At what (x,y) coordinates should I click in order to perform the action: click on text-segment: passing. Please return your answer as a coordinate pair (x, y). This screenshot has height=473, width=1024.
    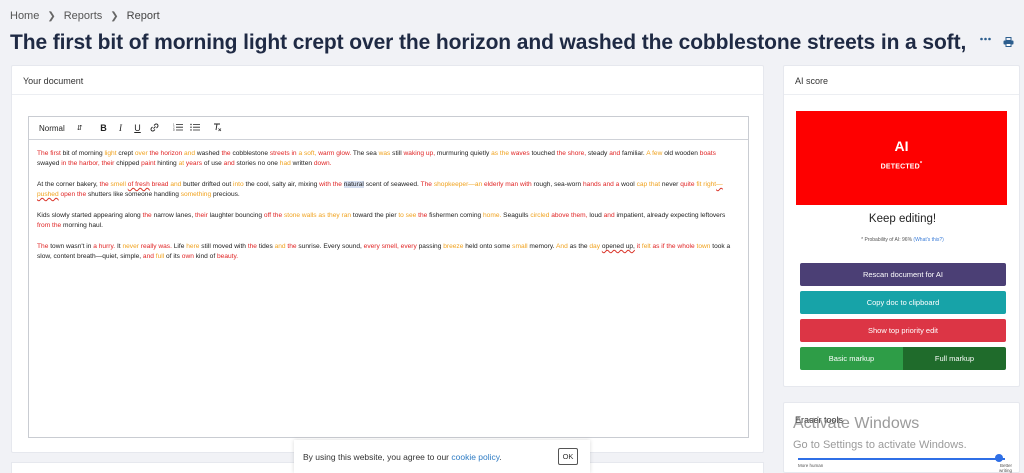
    Looking at the image, I should click on (430, 246).